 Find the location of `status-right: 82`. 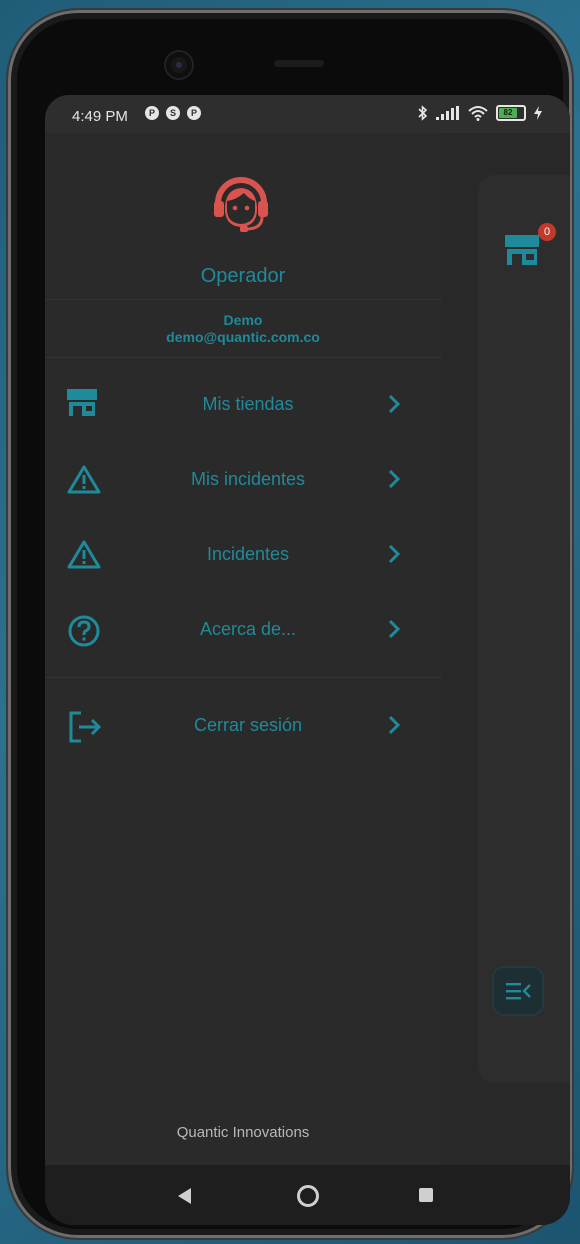

status-right: 82 is located at coordinates (480, 113).